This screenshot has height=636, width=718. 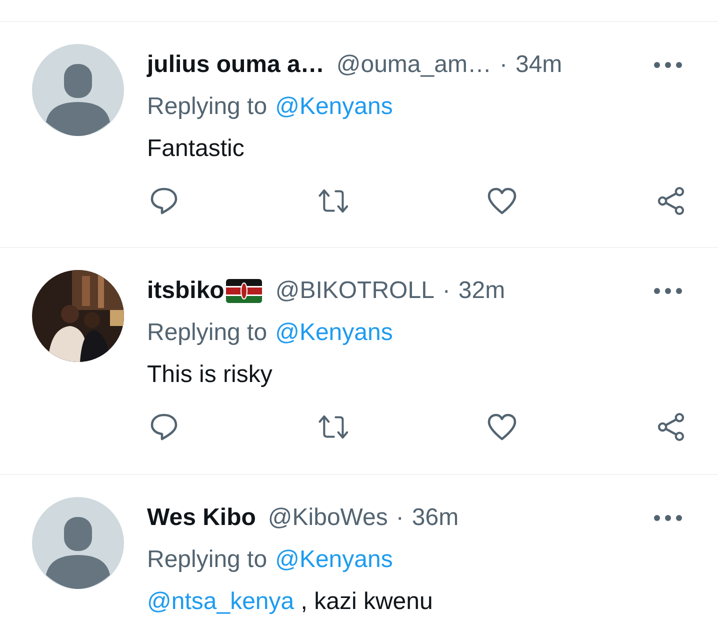 I want to click on user-name: itsbiko, so click(x=185, y=291).